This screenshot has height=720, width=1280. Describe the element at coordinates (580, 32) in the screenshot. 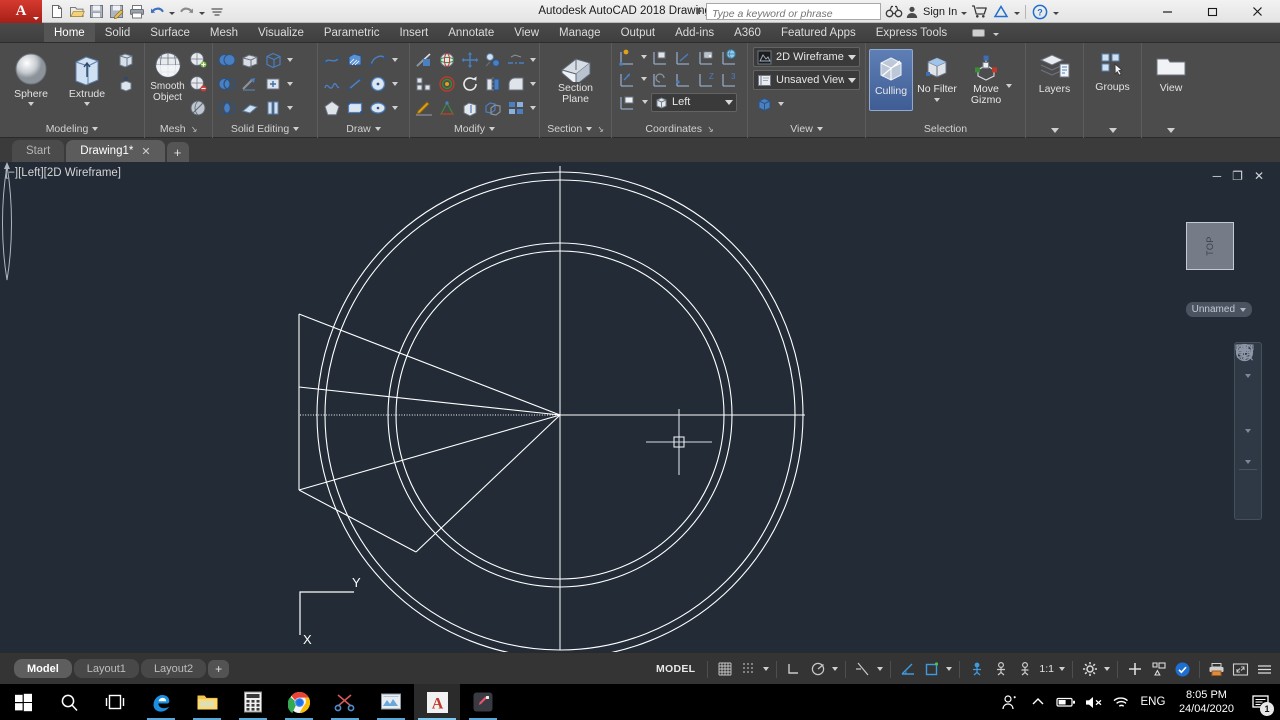

I see `ribbon-tab-manage: Manage` at that location.